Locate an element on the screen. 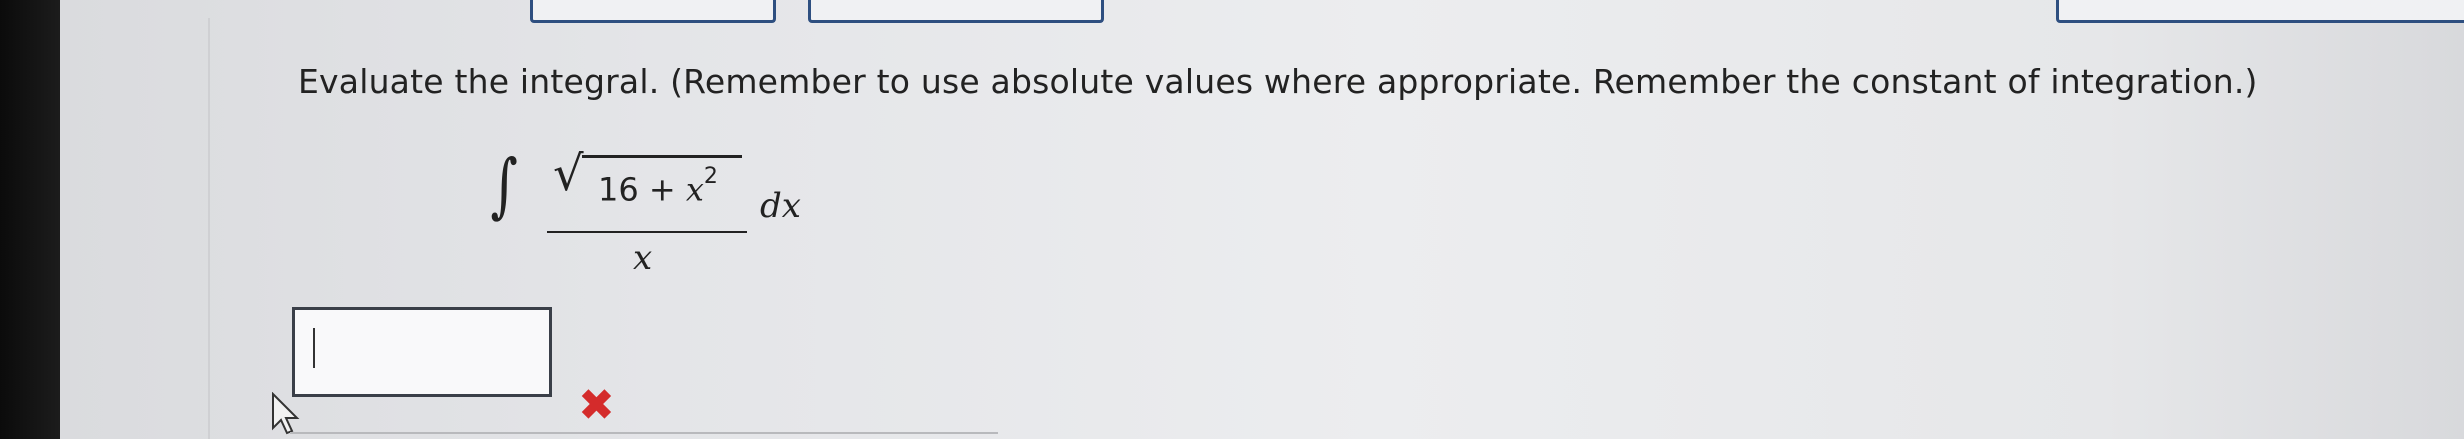  square-root-symbol: √ is located at coordinates (568, 174).